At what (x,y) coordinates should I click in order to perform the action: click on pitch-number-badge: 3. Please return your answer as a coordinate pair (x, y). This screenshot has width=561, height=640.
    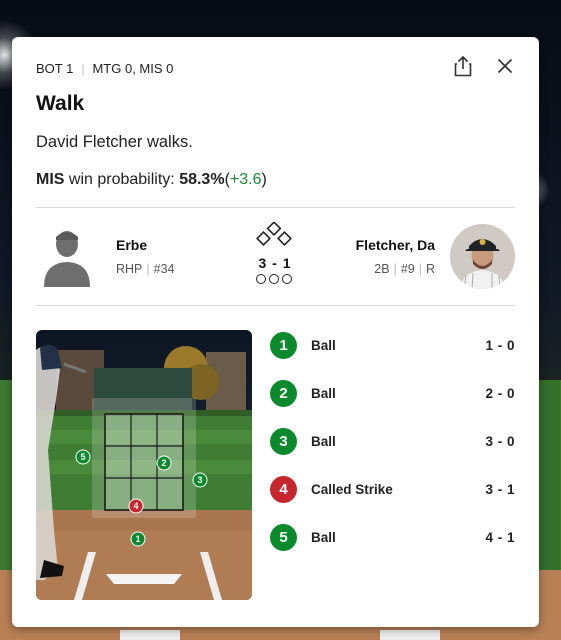
    Looking at the image, I should click on (283, 441).